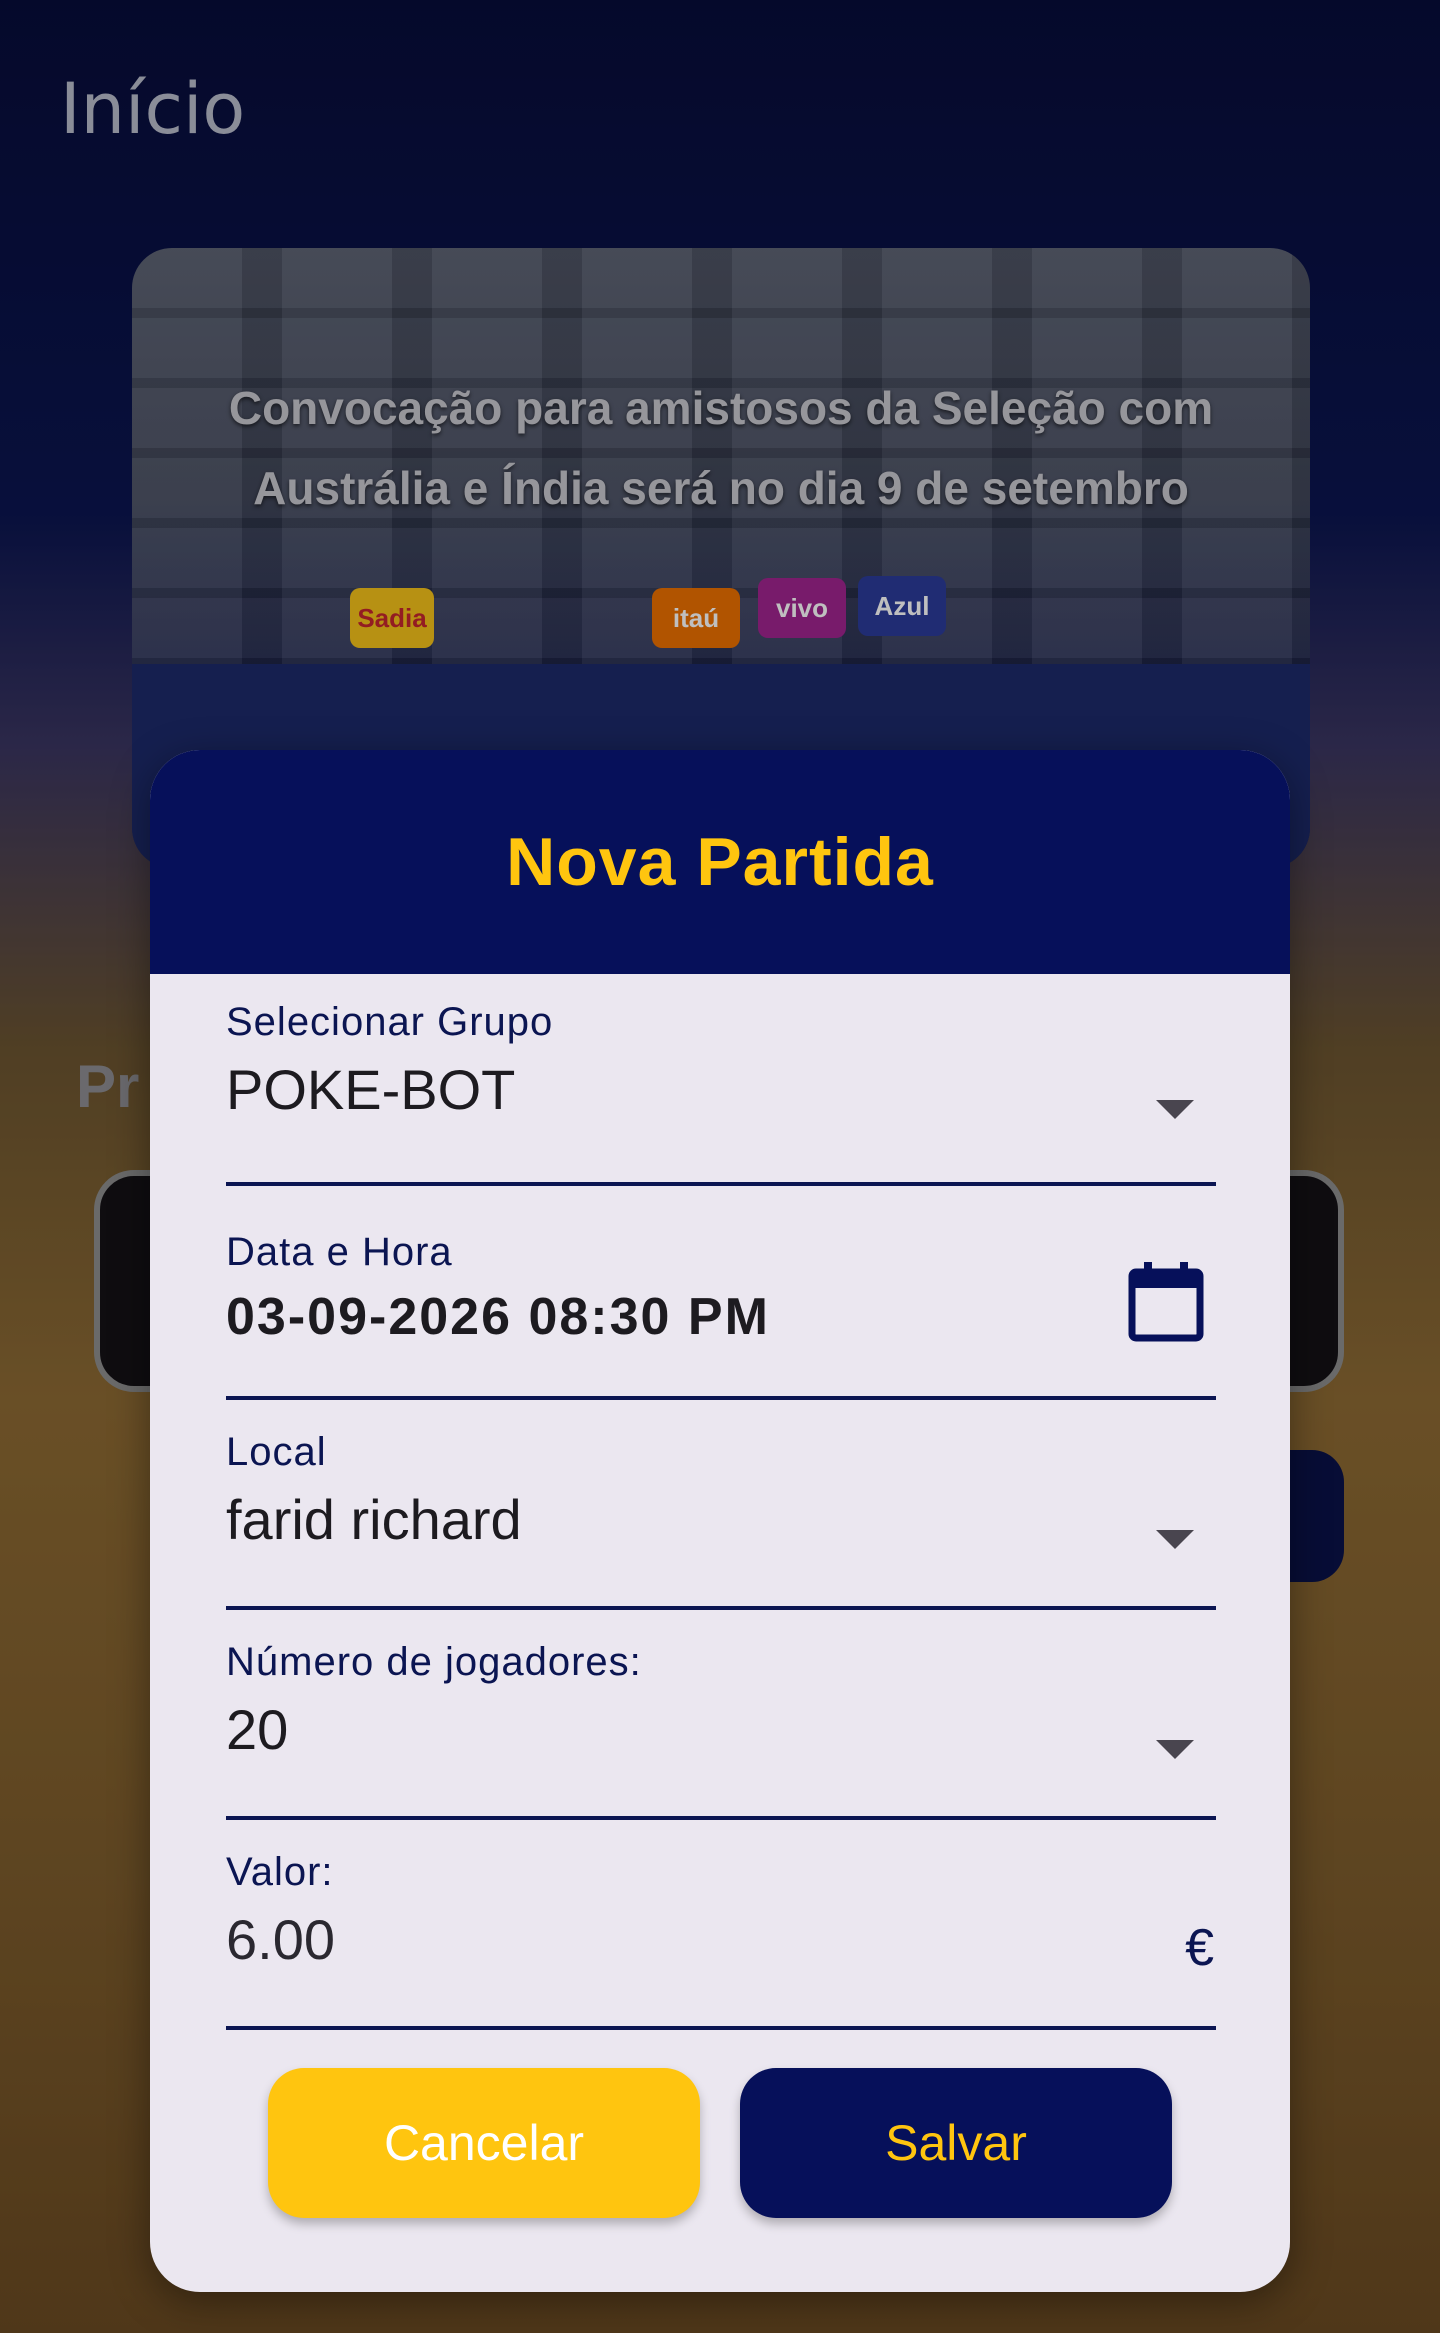 The width and height of the screenshot is (1440, 2333). I want to click on players-label: Número de jogadores:, so click(434, 1662).